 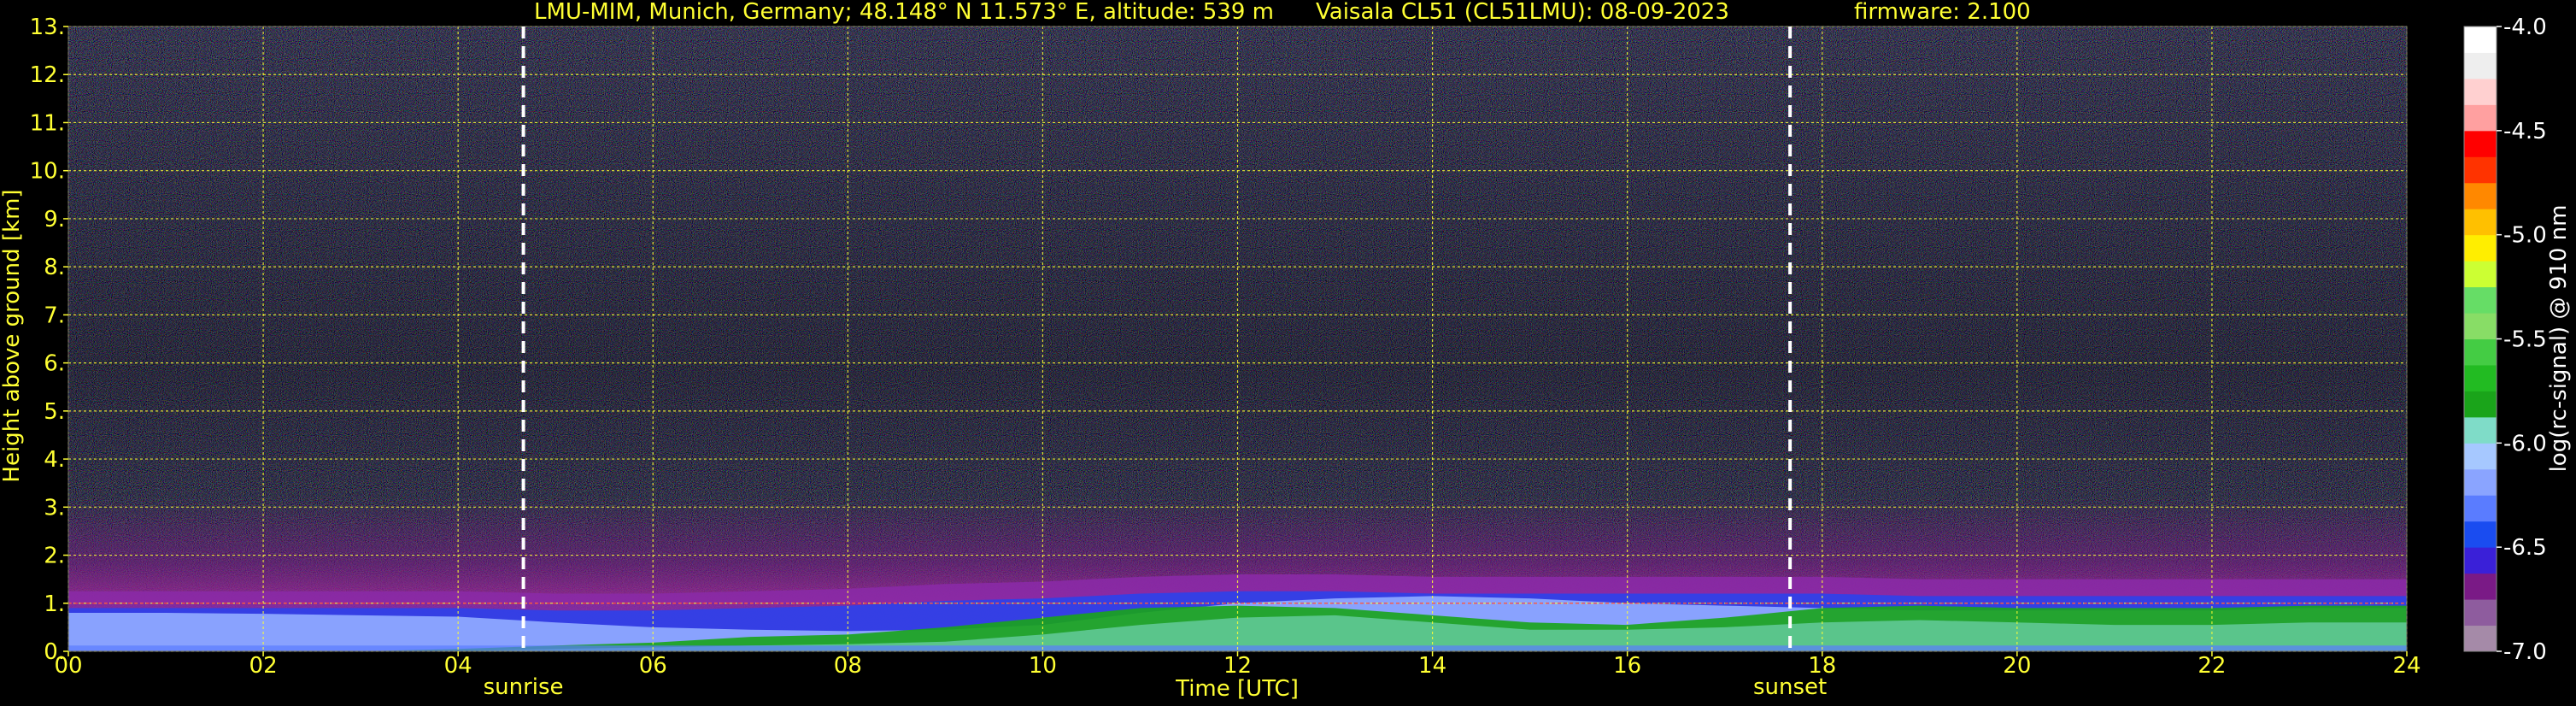 I want to click on x-tick-label: 02, so click(x=263, y=666).